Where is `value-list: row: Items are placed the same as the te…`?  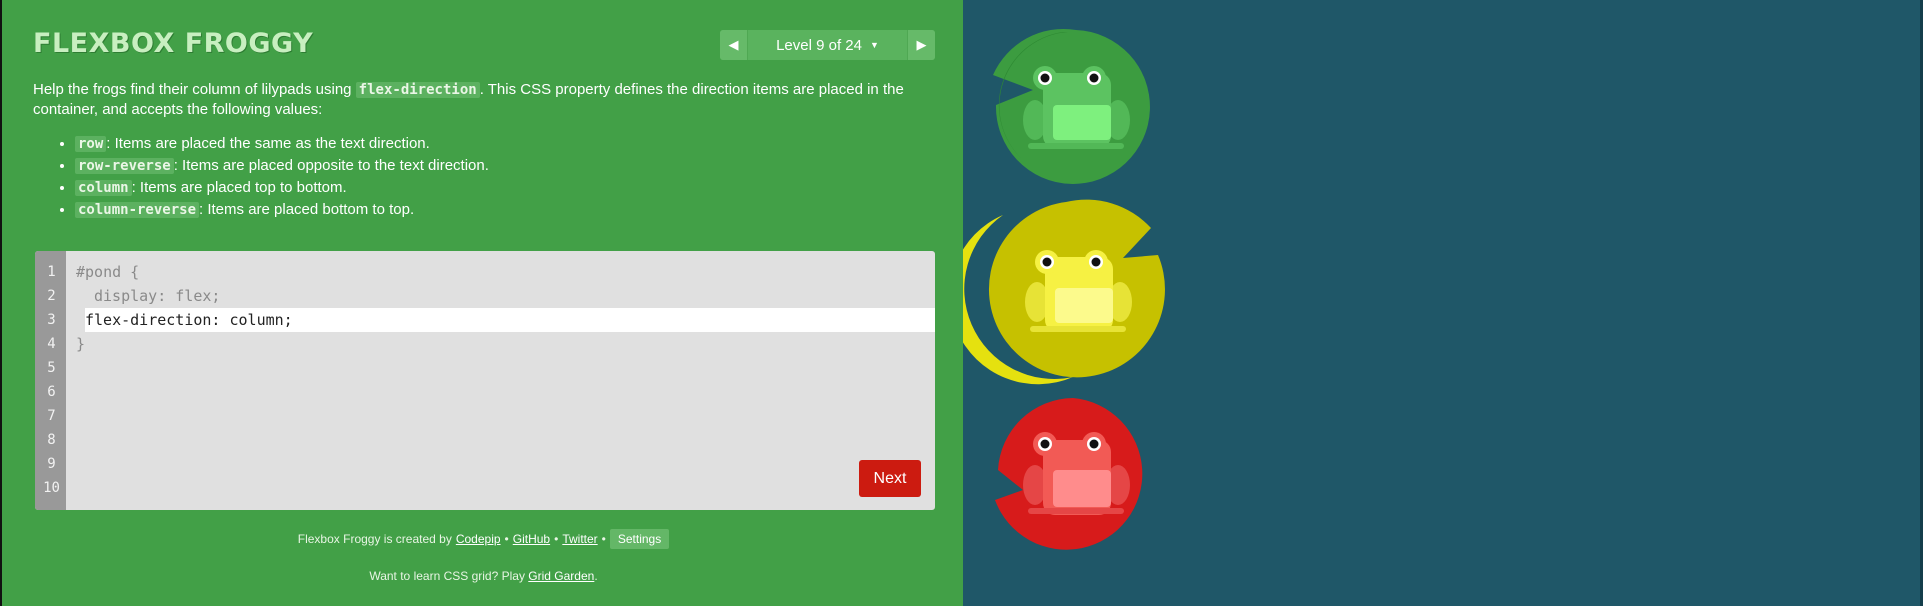 value-list: row: Items are placed the same as the te… is located at coordinates (483, 177).